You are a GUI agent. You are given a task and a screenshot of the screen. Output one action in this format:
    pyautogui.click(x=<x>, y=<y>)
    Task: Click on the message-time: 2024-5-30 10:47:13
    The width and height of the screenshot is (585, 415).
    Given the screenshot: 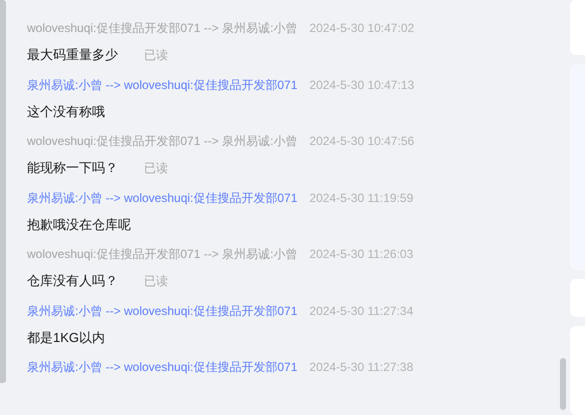 What is the action you would take?
    pyautogui.click(x=361, y=85)
    